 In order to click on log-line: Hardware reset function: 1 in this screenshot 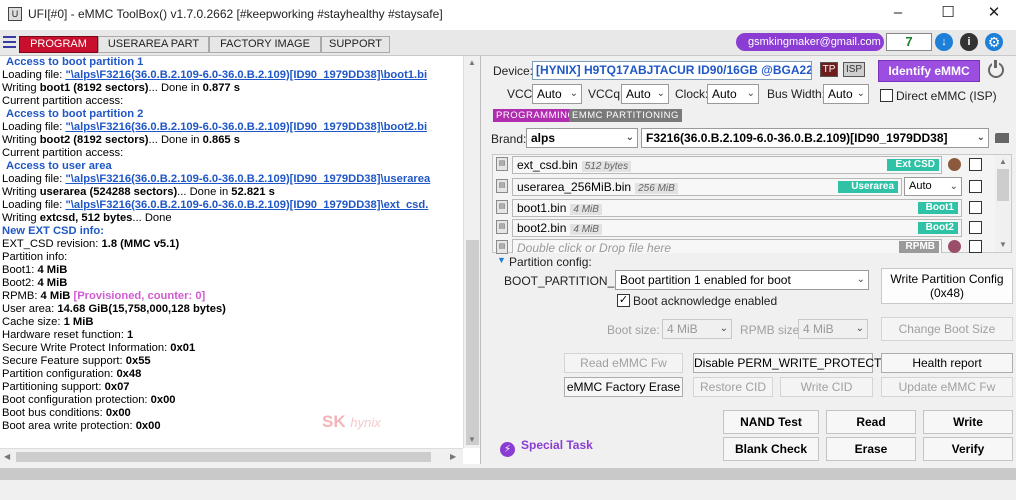, I will do `click(68, 335)`.